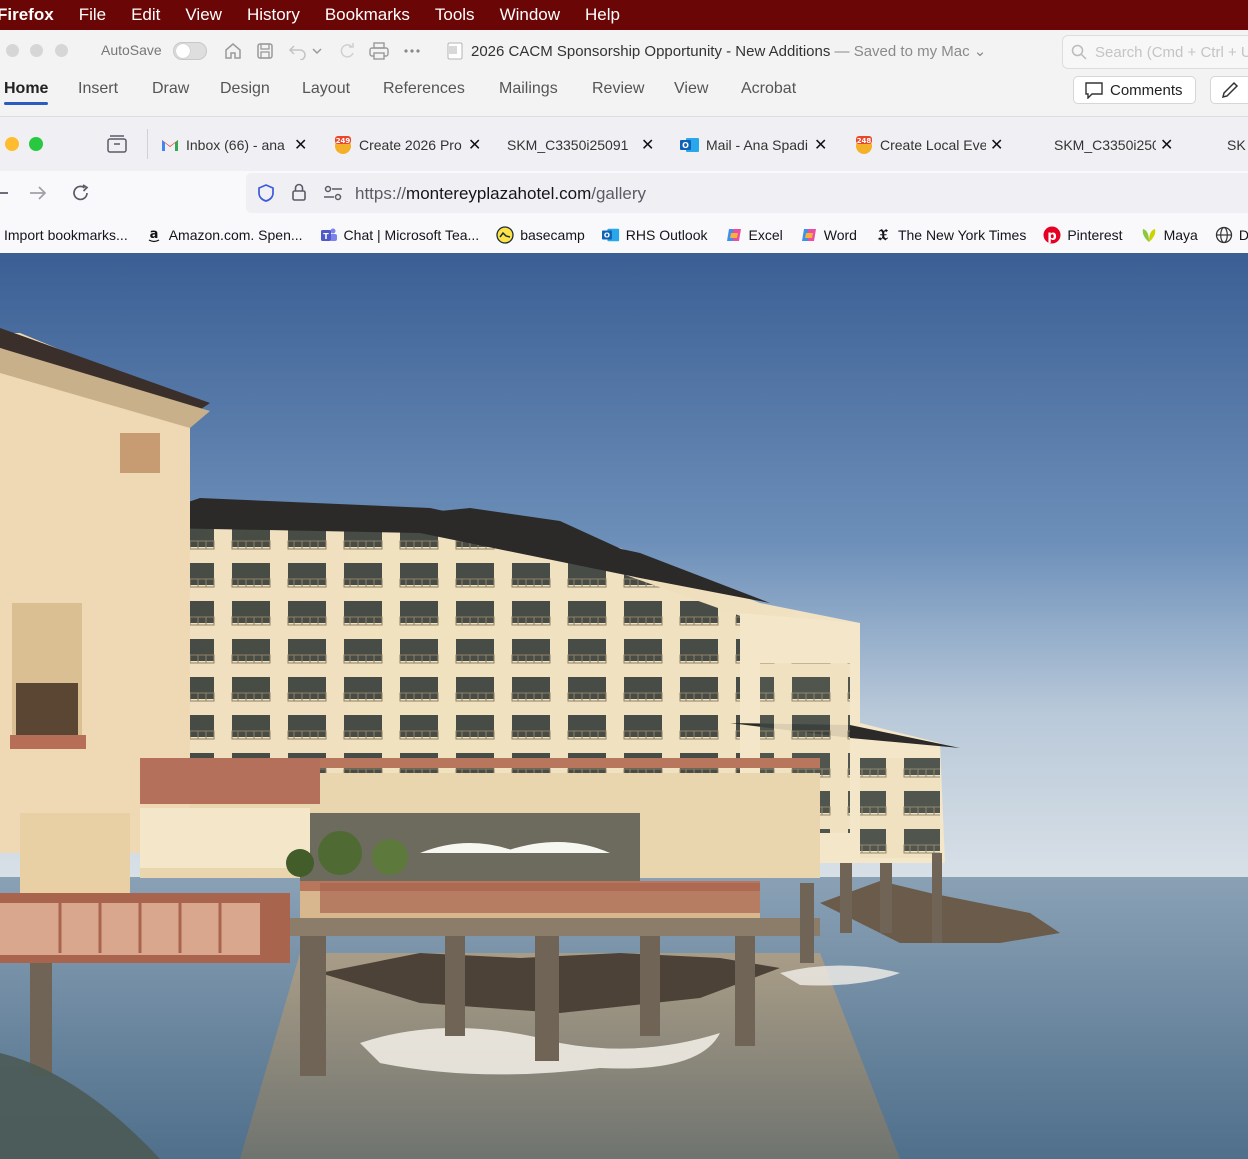 This screenshot has height=1159, width=1248. What do you see at coordinates (27, 15) in the screenshot?
I see `app-menu-firefox: Firefox` at bounding box center [27, 15].